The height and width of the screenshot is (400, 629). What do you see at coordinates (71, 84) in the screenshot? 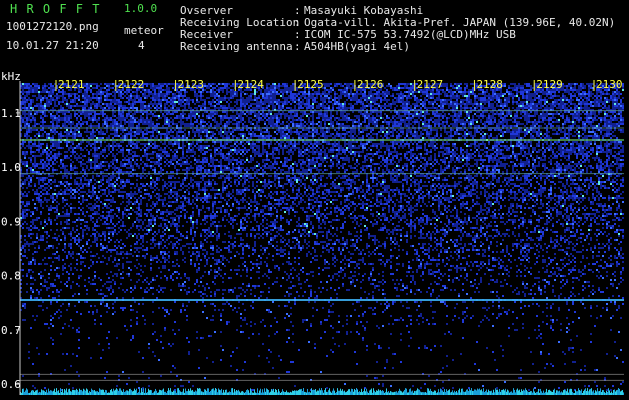
I see `time-tick-label: 2121` at bounding box center [71, 84].